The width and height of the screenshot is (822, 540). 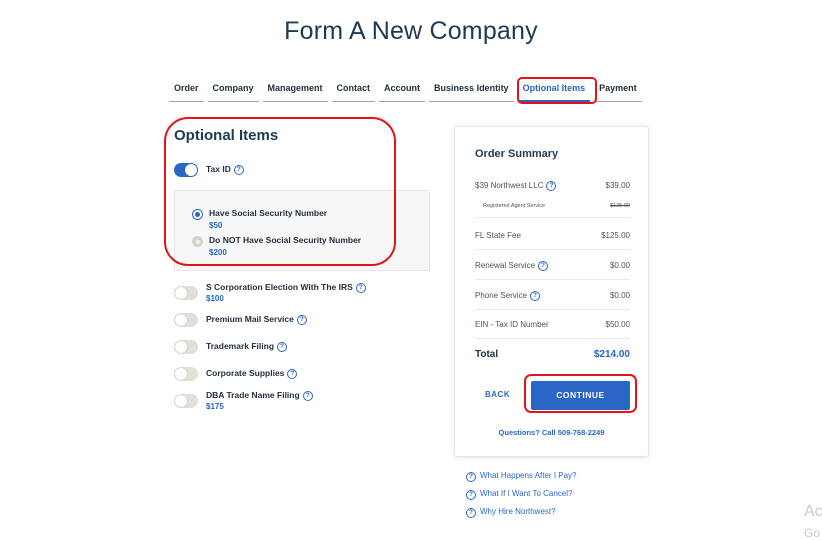 I want to click on s-corp-toggle, so click(x=186, y=293).